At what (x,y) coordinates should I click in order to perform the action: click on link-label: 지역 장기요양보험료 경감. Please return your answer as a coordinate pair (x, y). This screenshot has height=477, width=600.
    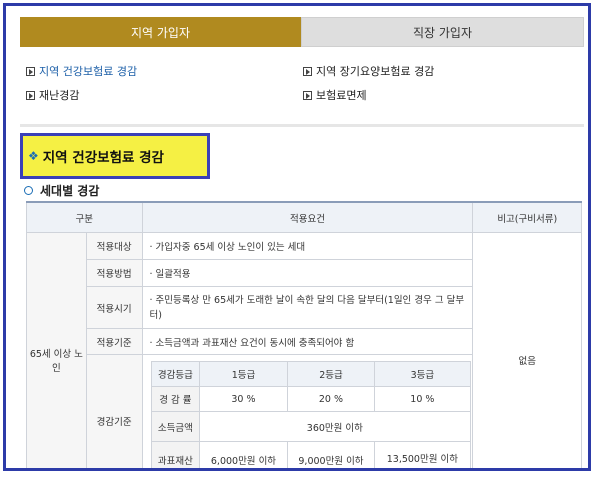
    Looking at the image, I should click on (375, 71).